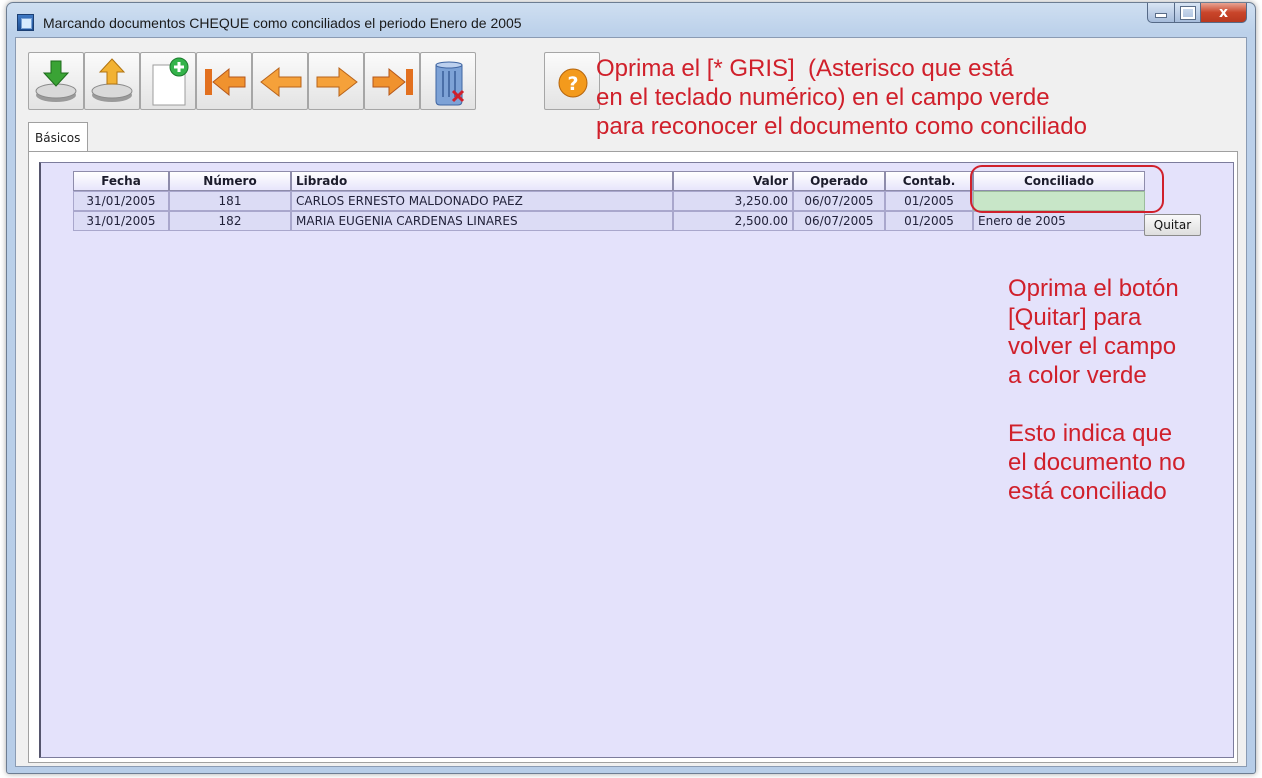  Describe the element at coordinates (1161, 13) in the screenshot. I see `minimize-button` at that location.